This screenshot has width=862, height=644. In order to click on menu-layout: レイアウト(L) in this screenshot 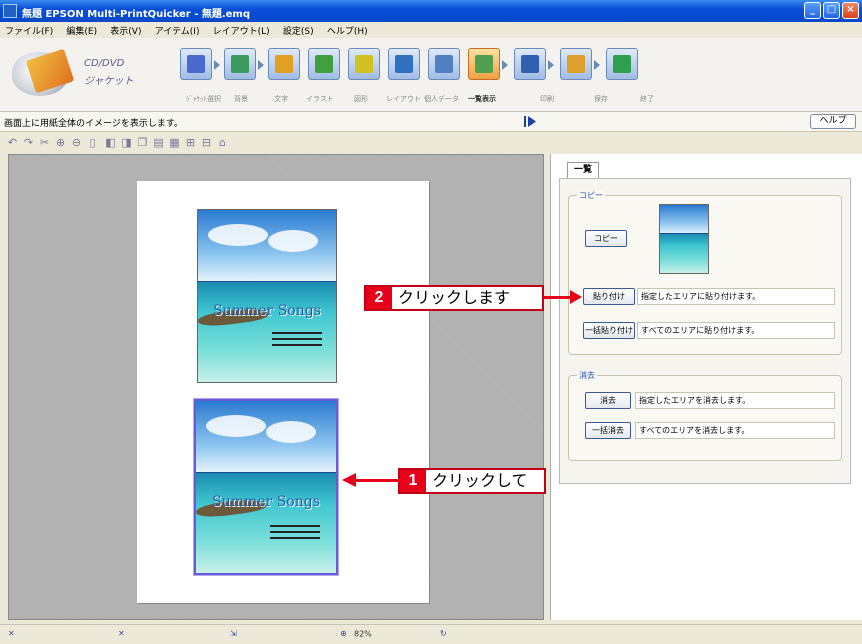, I will do `click(241, 29)`.